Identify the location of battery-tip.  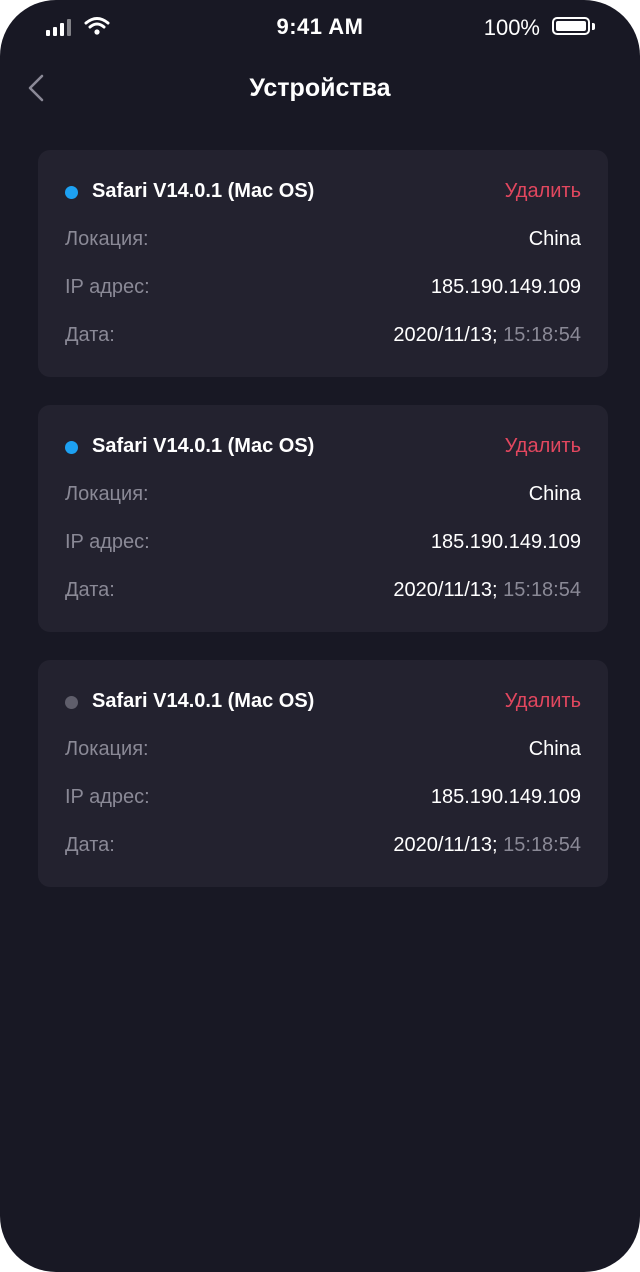
(593, 26).